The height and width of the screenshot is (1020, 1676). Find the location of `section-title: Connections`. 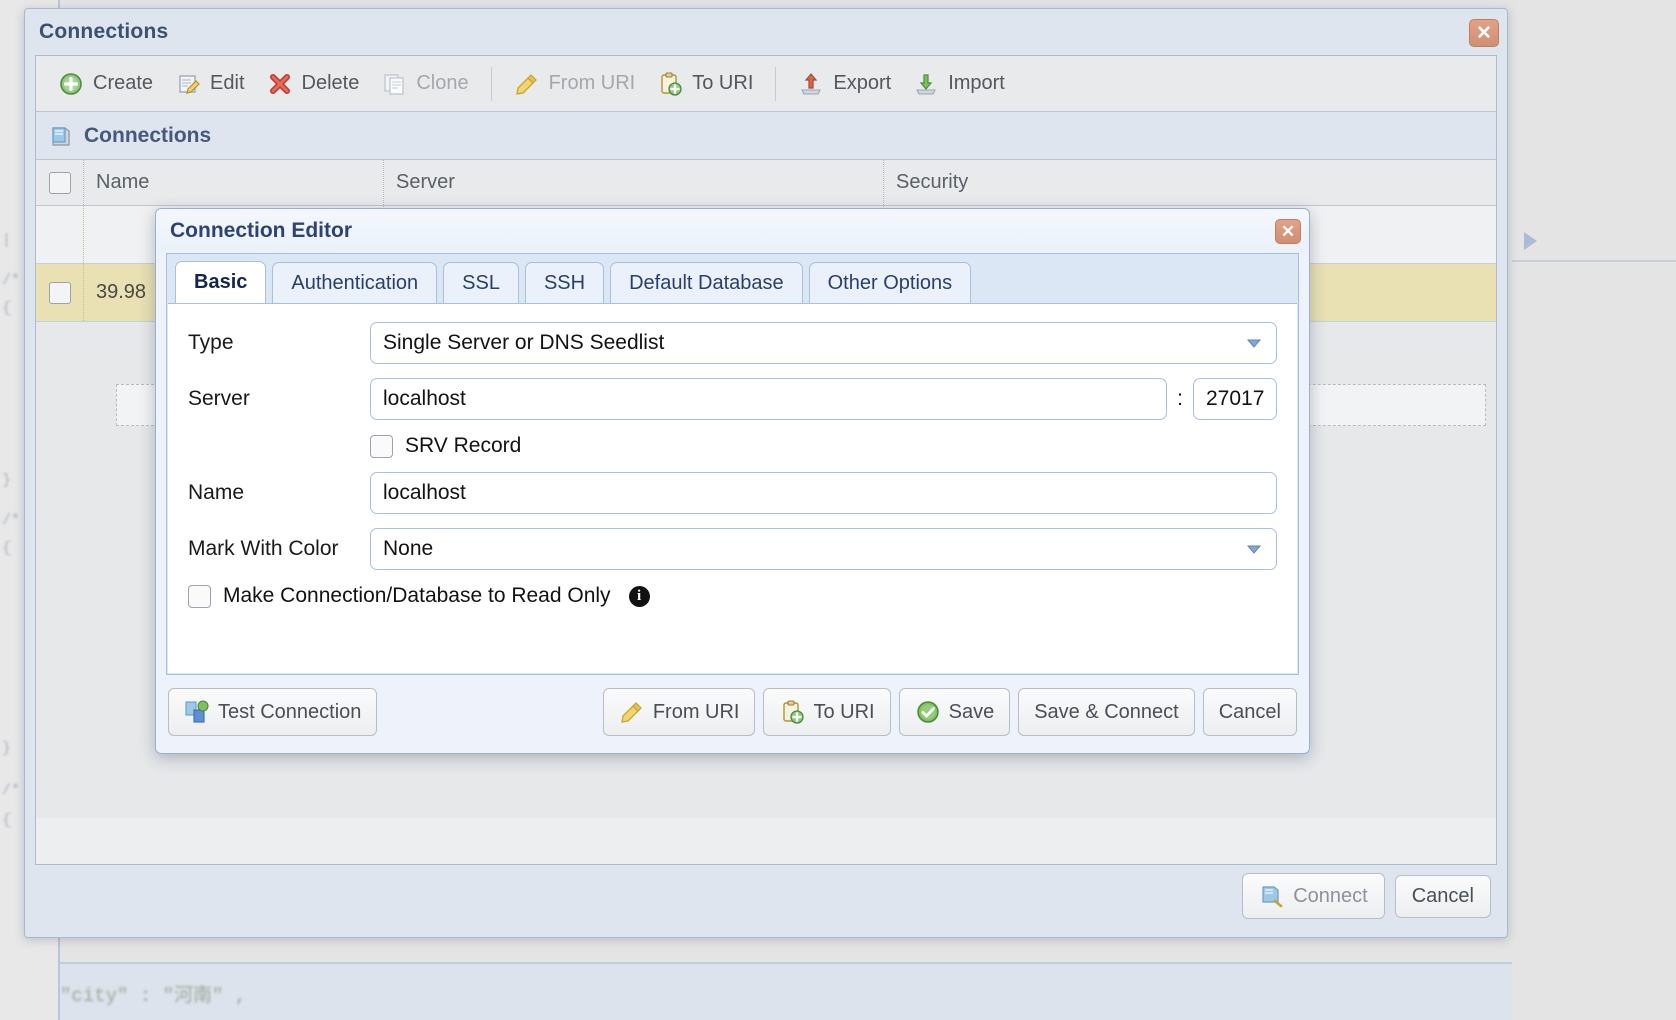

section-title: Connections is located at coordinates (148, 135).